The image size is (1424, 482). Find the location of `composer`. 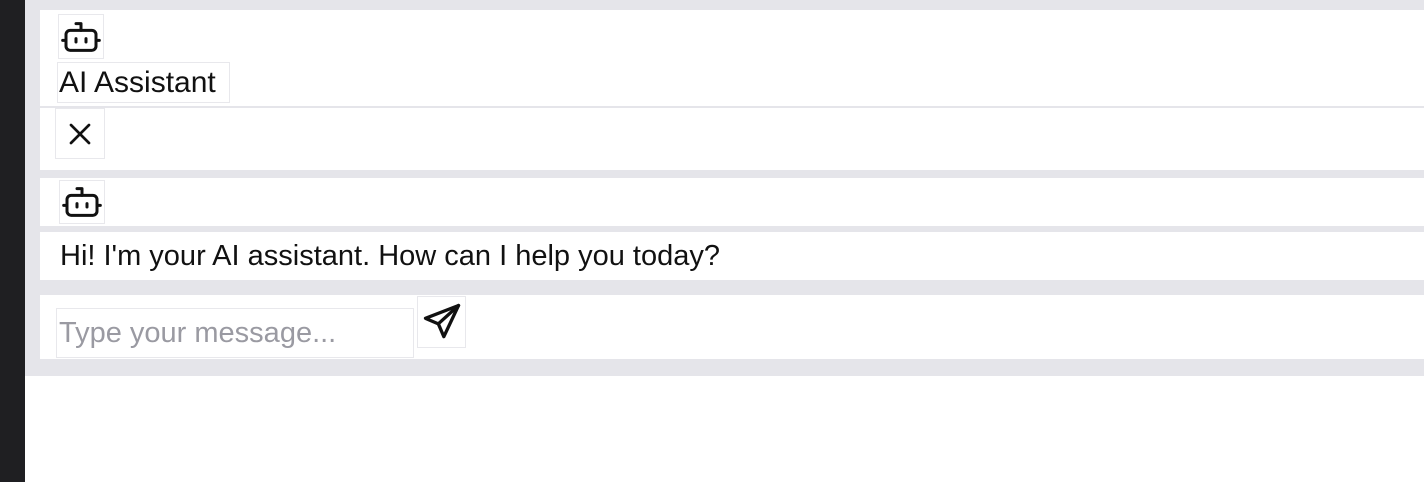

composer is located at coordinates (732, 327).